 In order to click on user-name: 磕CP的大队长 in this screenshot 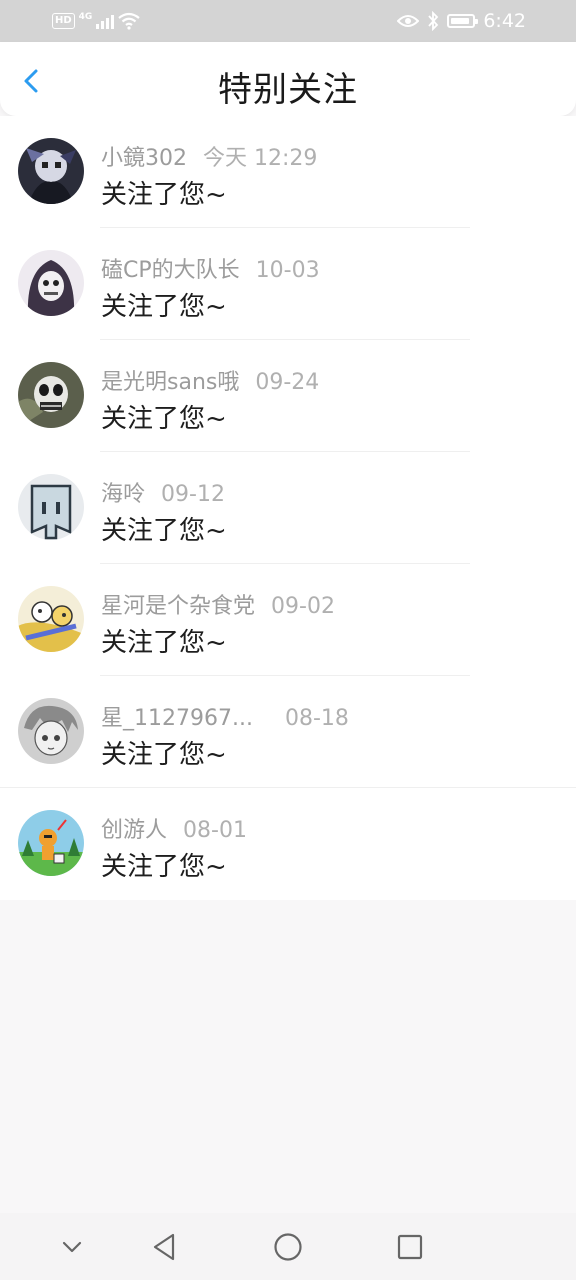, I will do `click(170, 270)`.